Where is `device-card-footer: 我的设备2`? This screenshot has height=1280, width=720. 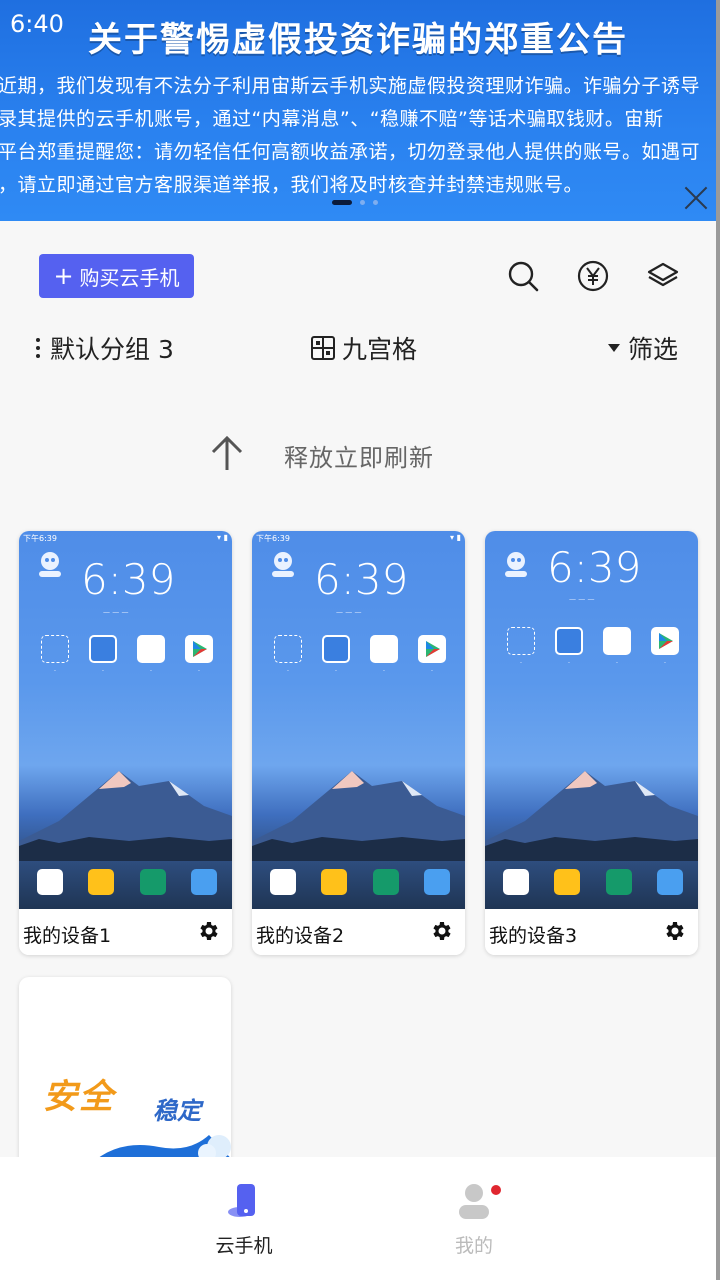 device-card-footer: 我的设备2 is located at coordinates (358, 932).